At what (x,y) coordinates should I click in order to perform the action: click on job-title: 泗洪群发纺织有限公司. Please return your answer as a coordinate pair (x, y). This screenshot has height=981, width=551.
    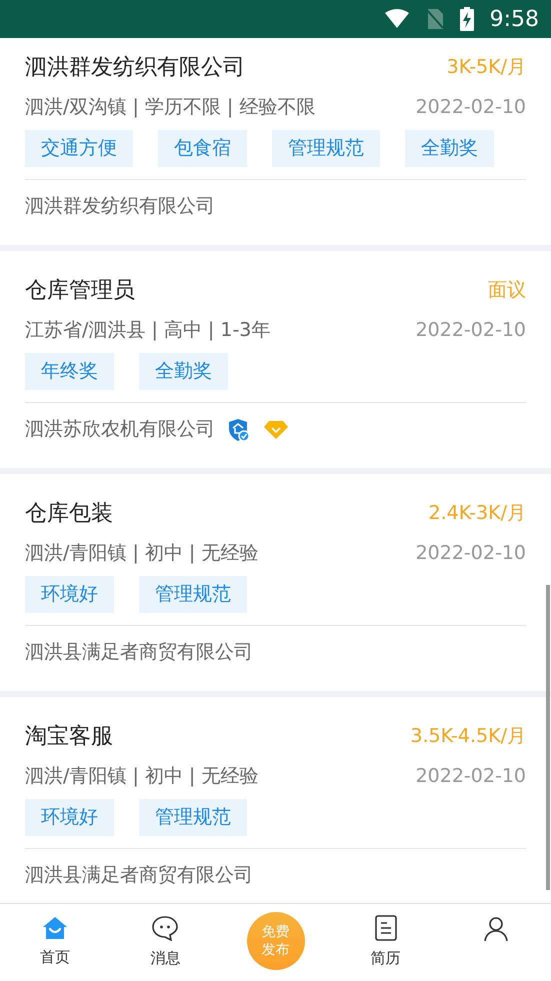
    Looking at the image, I should click on (135, 68).